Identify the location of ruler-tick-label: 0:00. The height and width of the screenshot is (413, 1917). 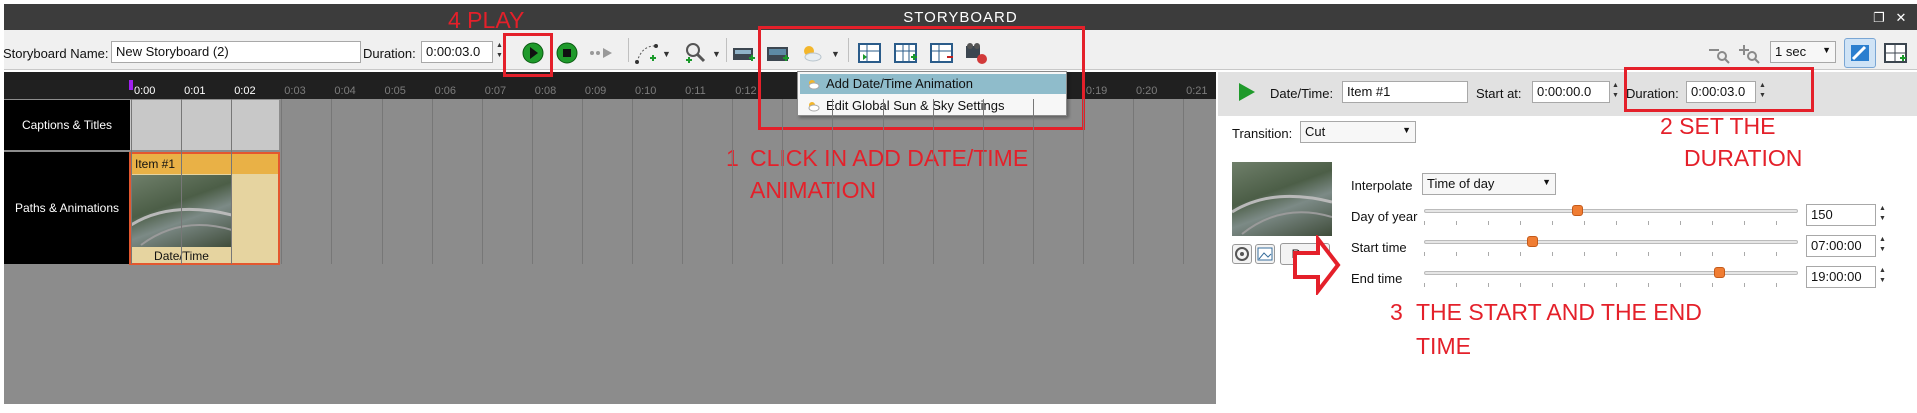
(145, 91).